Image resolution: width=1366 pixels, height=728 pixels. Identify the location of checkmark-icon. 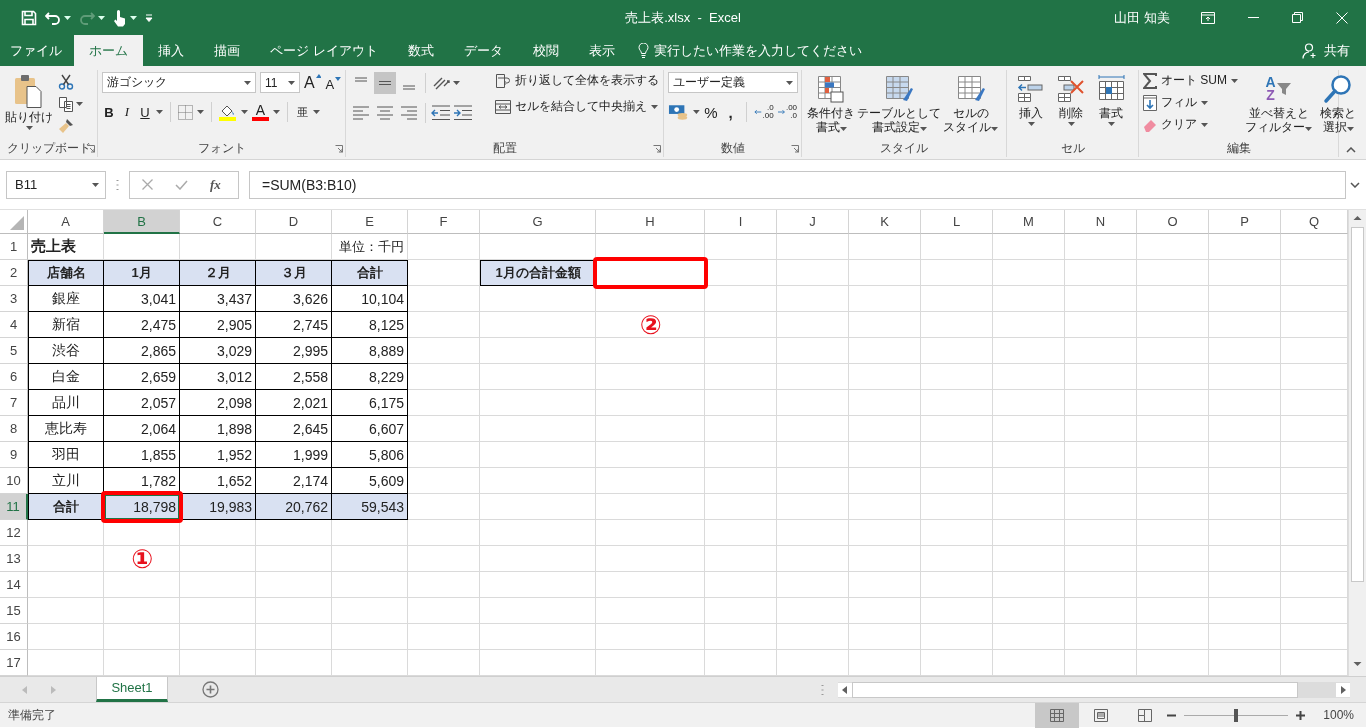
(181, 184).